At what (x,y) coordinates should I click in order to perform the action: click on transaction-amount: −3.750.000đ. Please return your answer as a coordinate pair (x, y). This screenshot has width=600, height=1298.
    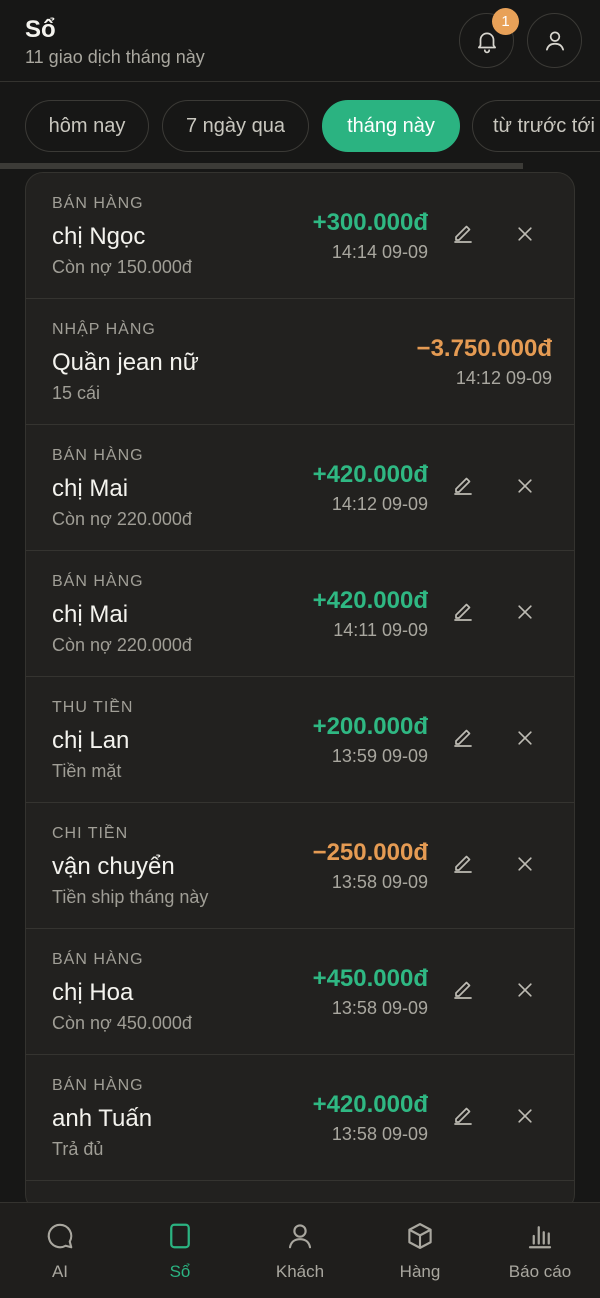
    Looking at the image, I should click on (484, 348).